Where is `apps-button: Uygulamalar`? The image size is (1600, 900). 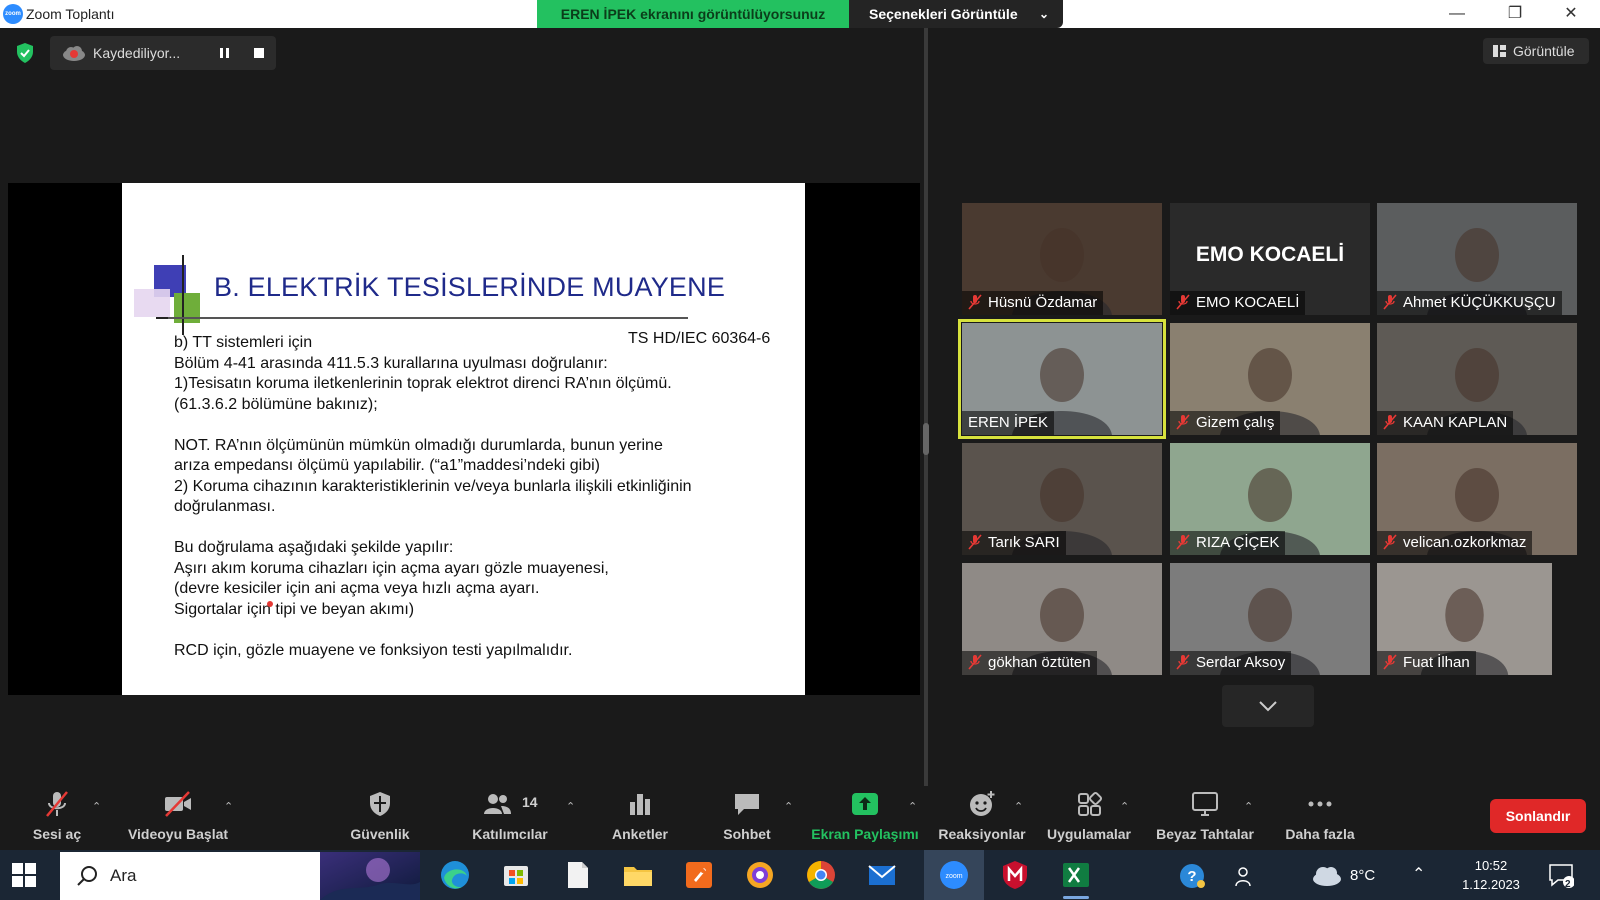 apps-button: Uygulamalar is located at coordinates (1089, 818).